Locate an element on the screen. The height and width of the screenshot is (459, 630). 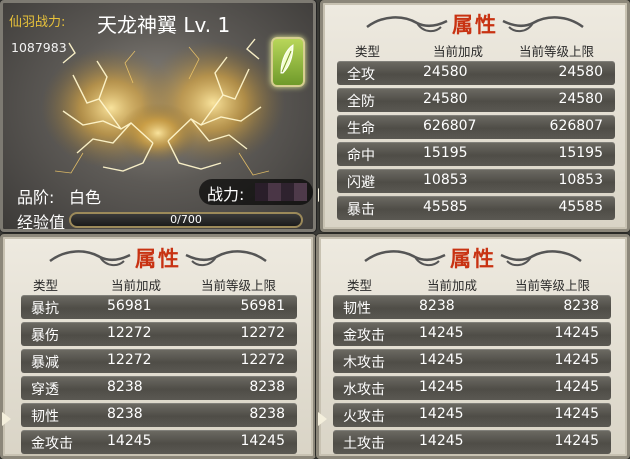
attr-name: 木攻击 is located at coordinates (364, 363).